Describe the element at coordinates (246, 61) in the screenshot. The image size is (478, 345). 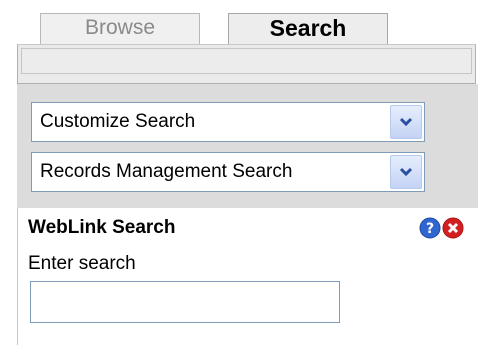
I see `toolbar-inner` at that location.